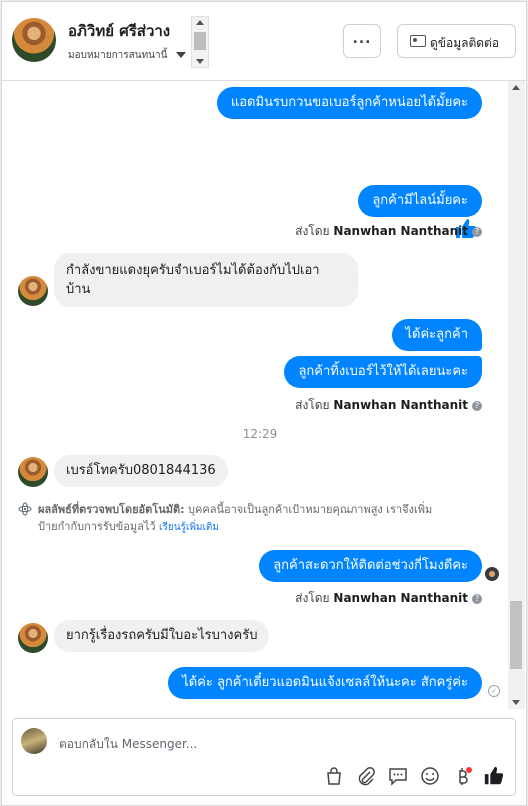 The image size is (528, 806). Describe the element at coordinates (418, 41) in the screenshot. I see `contact-card-icon` at that location.